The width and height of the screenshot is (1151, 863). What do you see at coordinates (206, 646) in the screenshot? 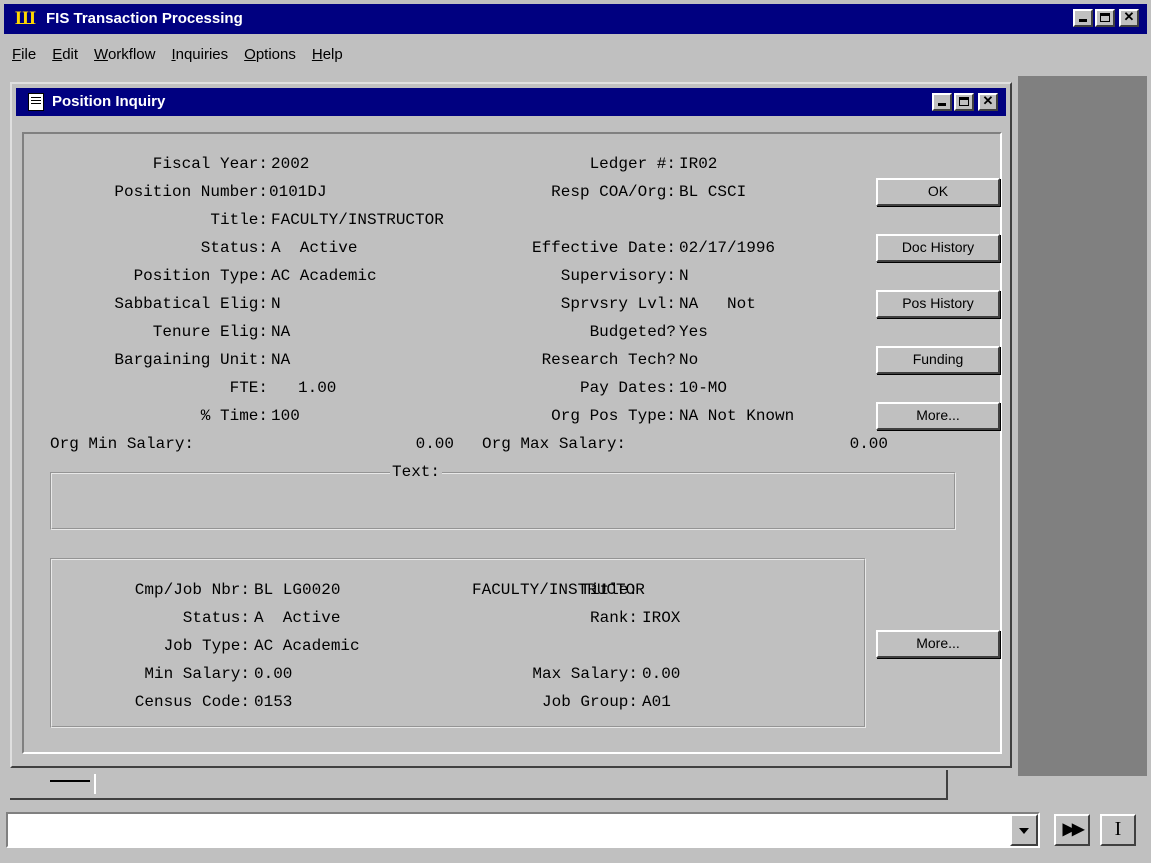
I see `job-type-label: Job Type:` at bounding box center [206, 646].